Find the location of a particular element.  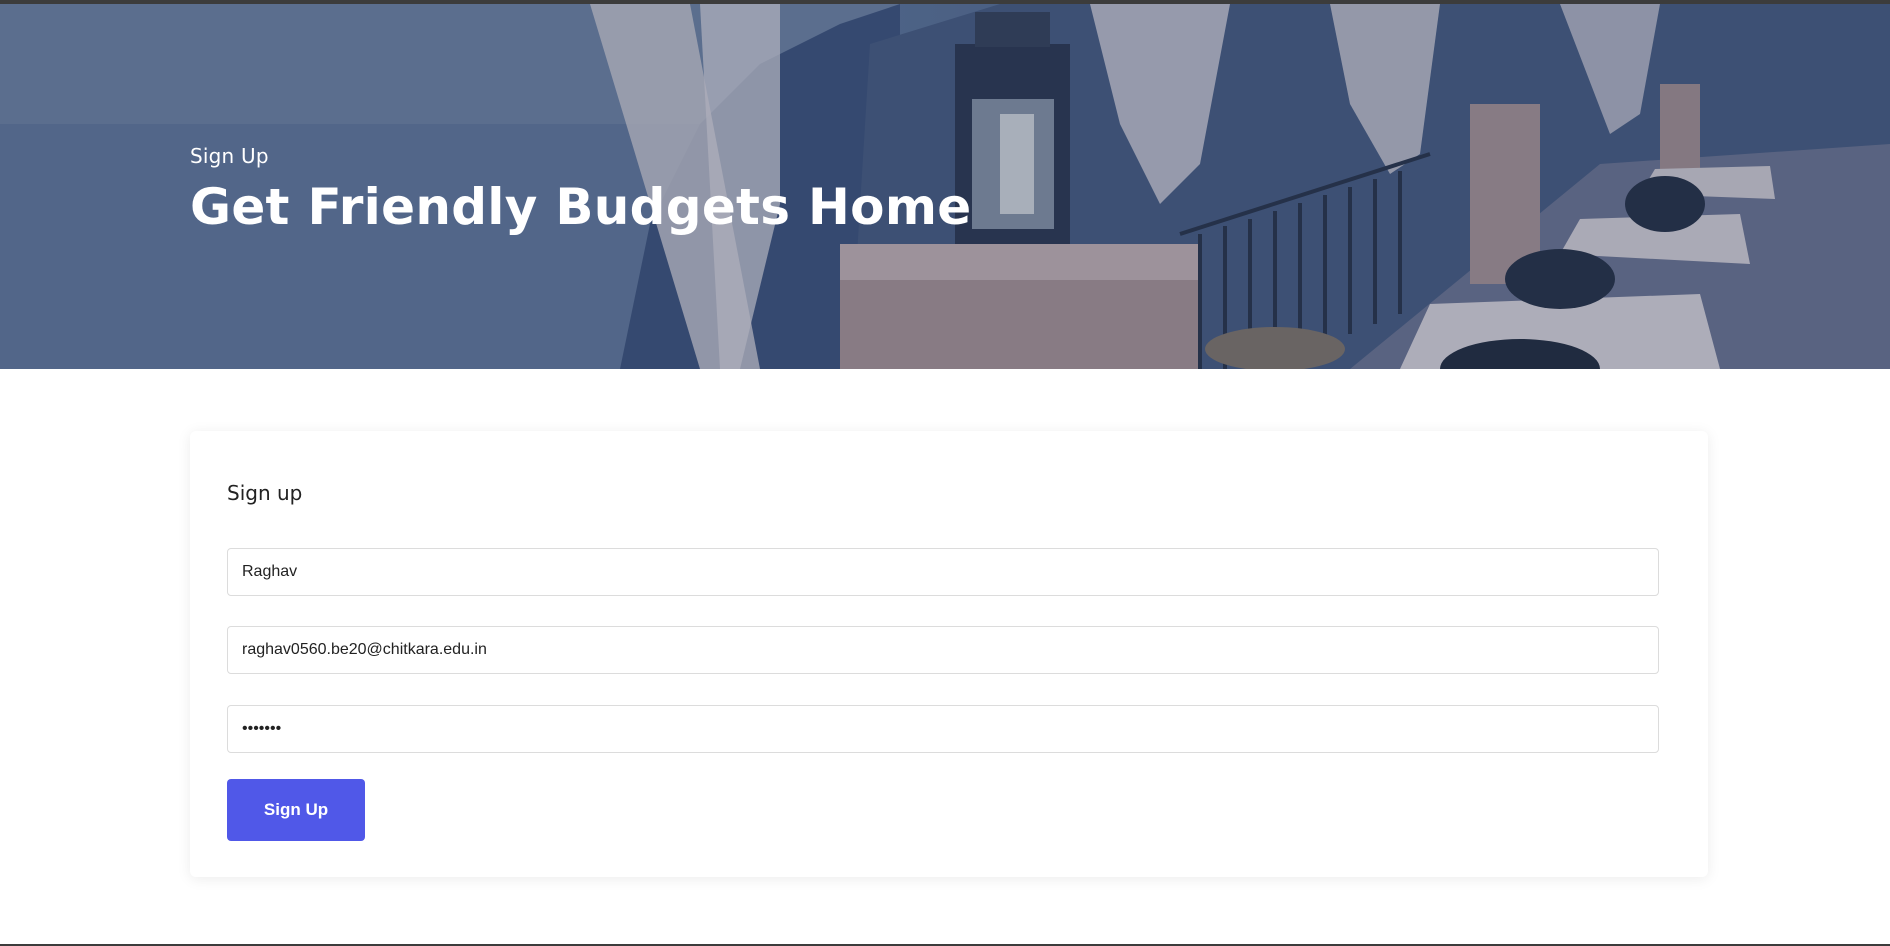

hero-subtitle: Sign Up is located at coordinates (229, 156).